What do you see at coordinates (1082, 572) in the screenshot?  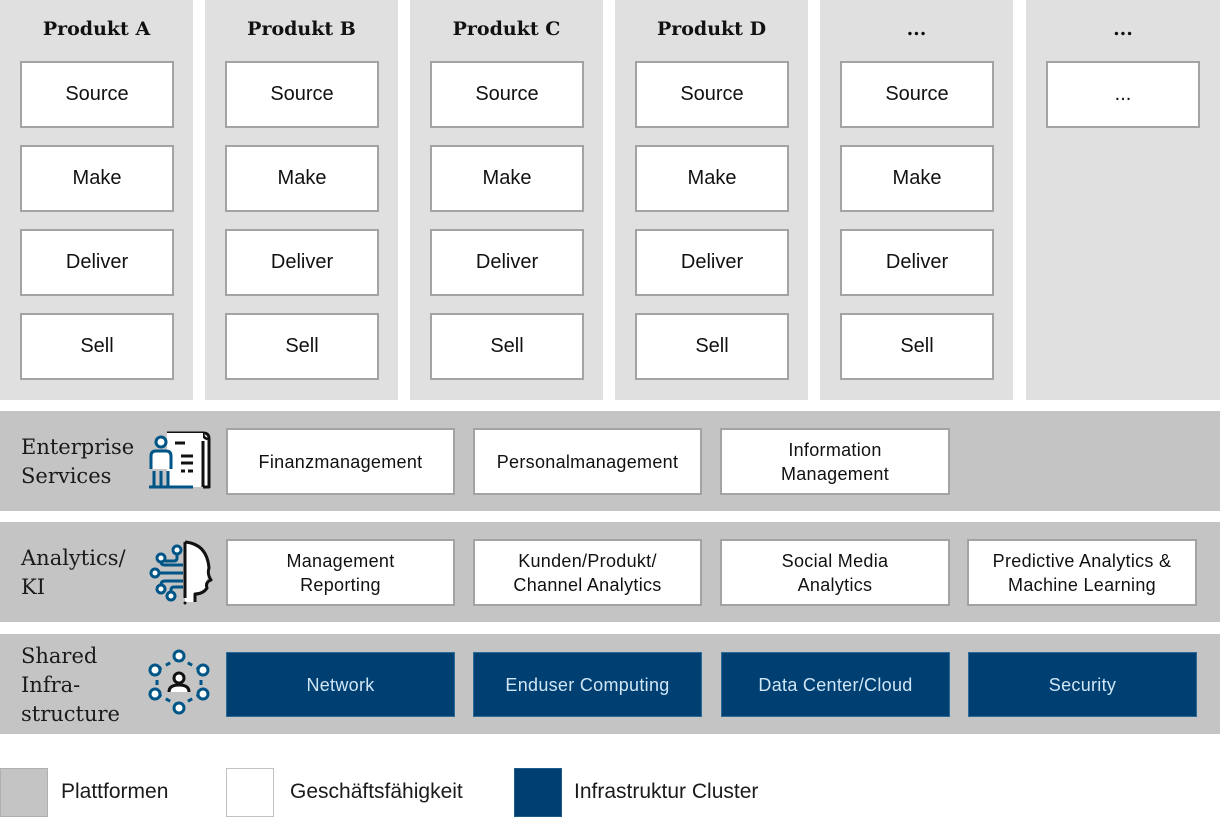 I see `capability-predictive-analytics-ml: Predictive Analytics & Machine Learning` at bounding box center [1082, 572].